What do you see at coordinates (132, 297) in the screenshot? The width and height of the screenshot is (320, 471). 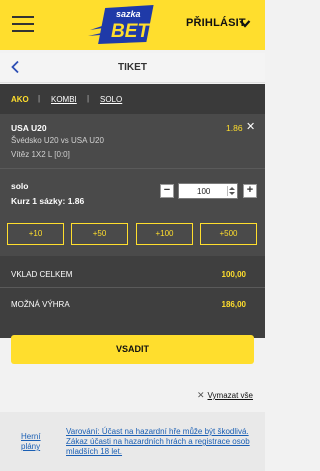 I see `totals-section: VKLAD CELKEM 100,00 MOŽNÁ VÝHRA 186,00` at bounding box center [132, 297].